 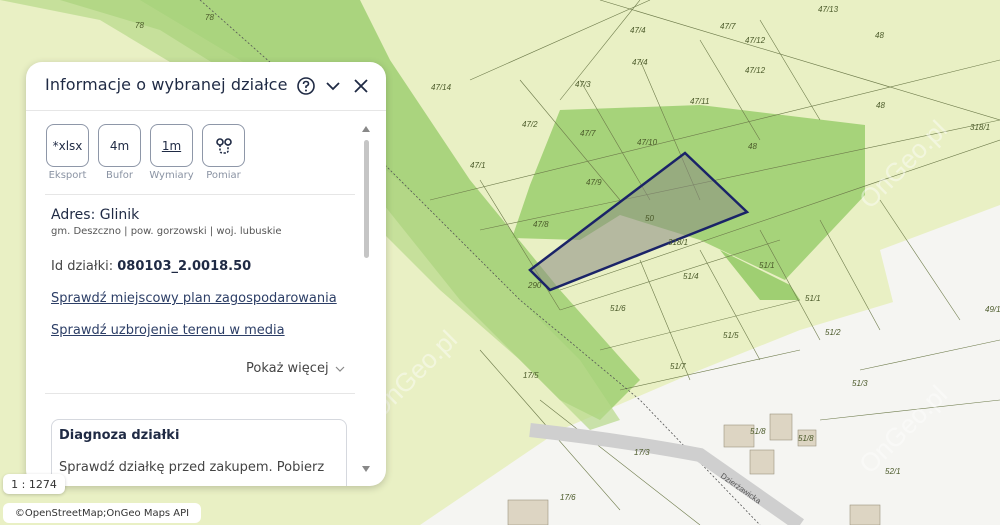 What do you see at coordinates (833, 332) in the screenshot?
I see `parcel-number-label: 51/2` at bounding box center [833, 332].